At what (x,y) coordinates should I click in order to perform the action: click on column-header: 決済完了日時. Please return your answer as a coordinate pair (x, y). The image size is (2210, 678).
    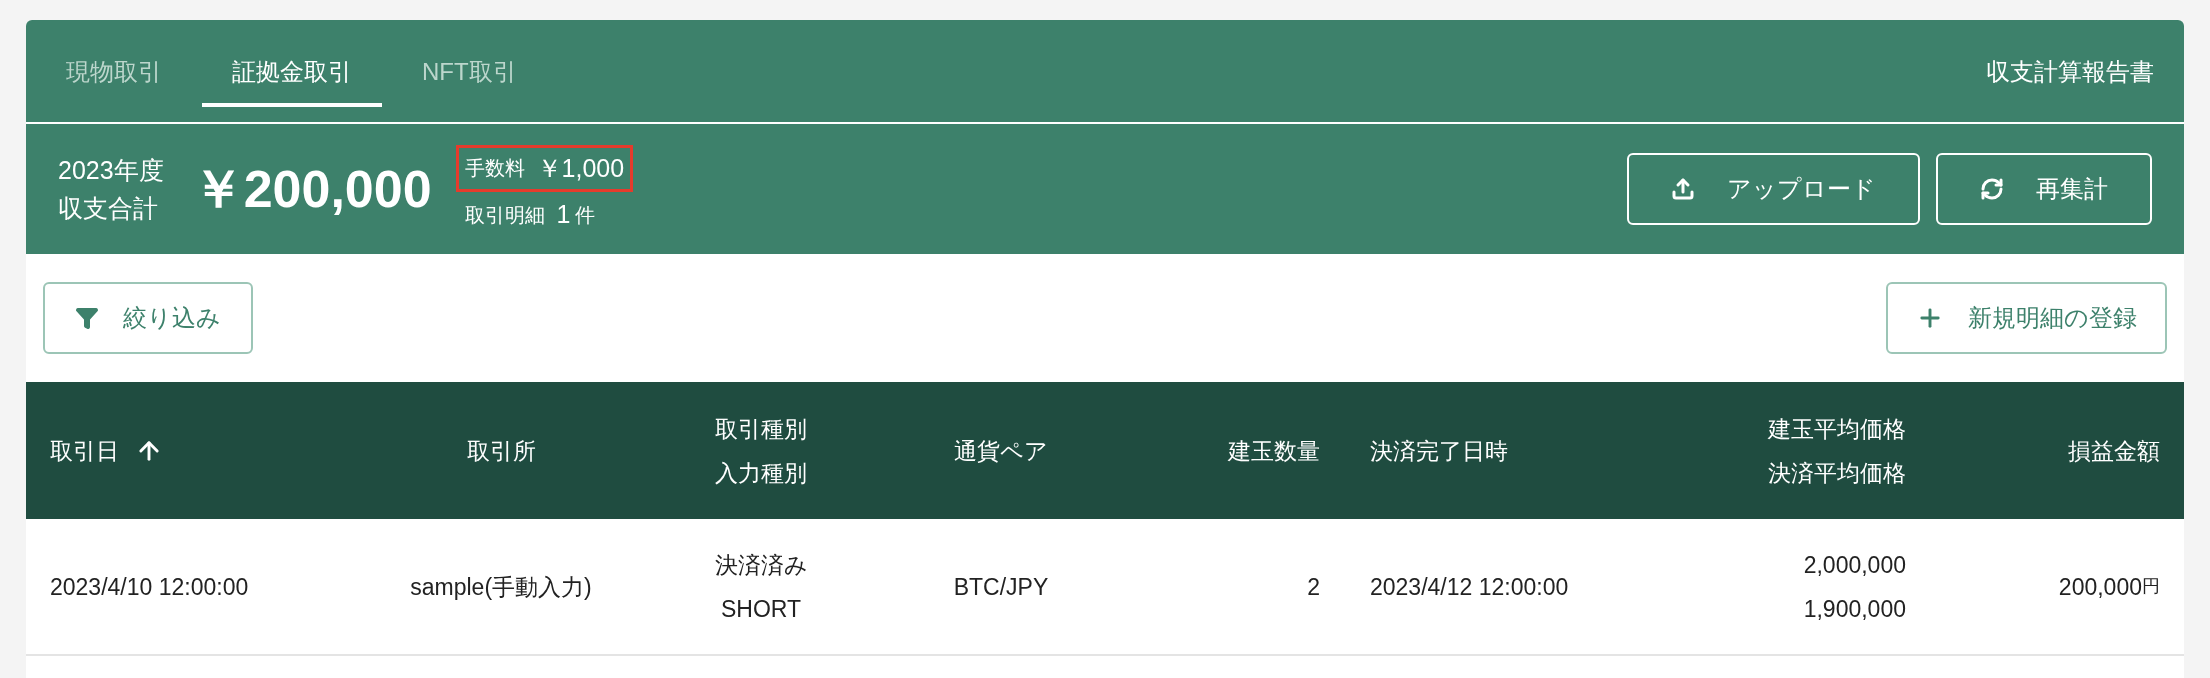
    Looking at the image, I should click on (1439, 450).